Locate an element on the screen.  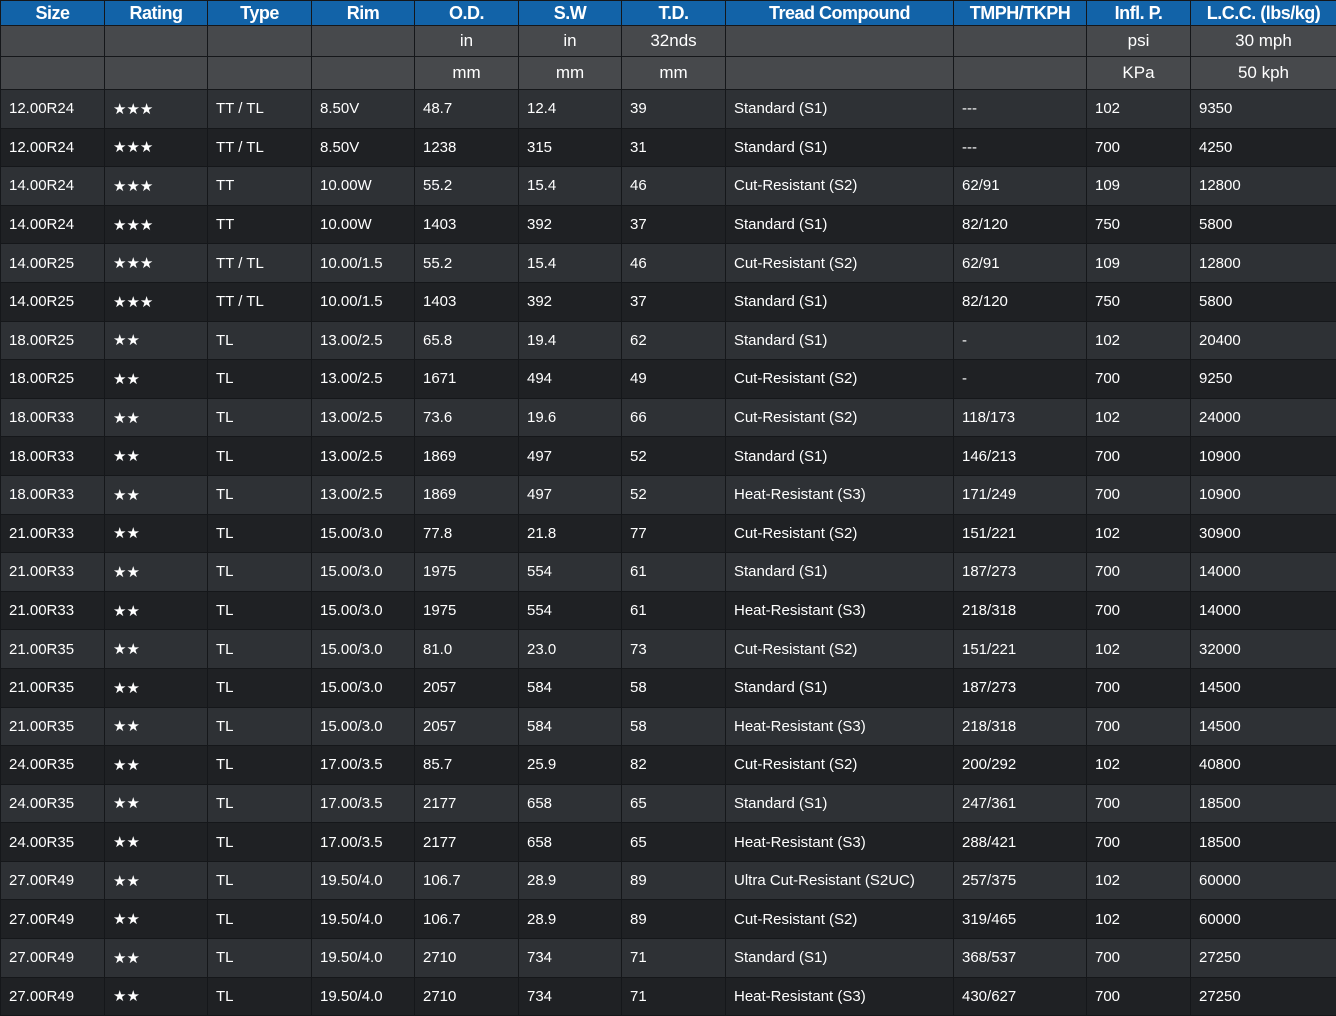
rim-cell: 10.00W is located at coordinates (363, 224).